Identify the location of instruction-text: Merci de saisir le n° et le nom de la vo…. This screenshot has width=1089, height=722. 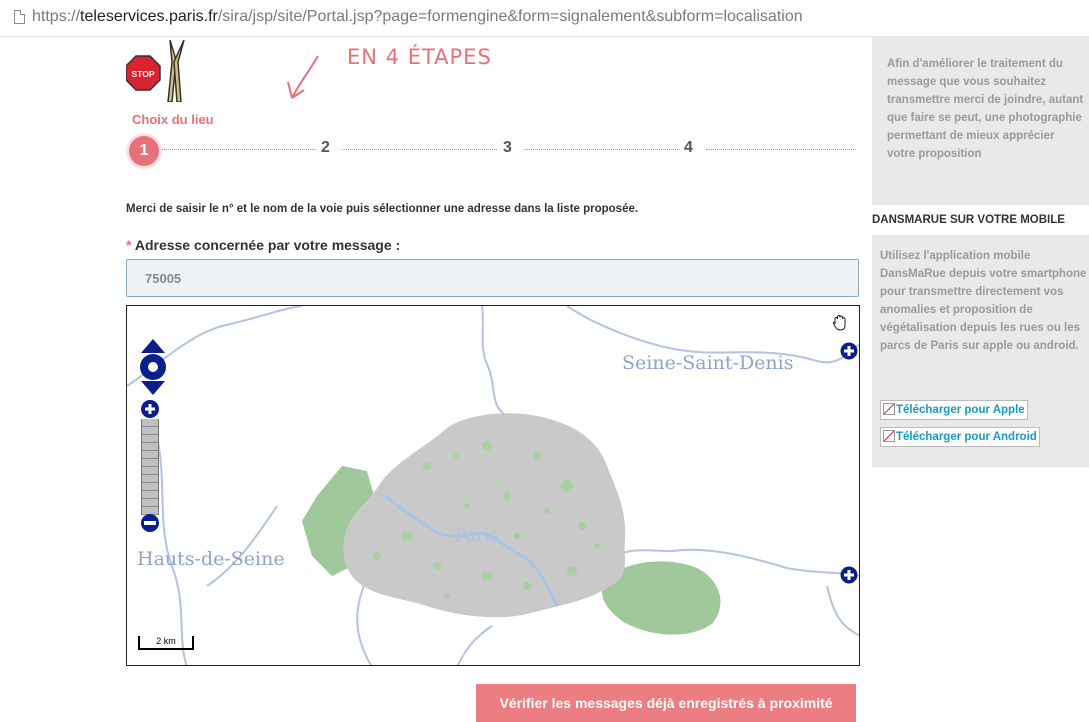
(382, 209).